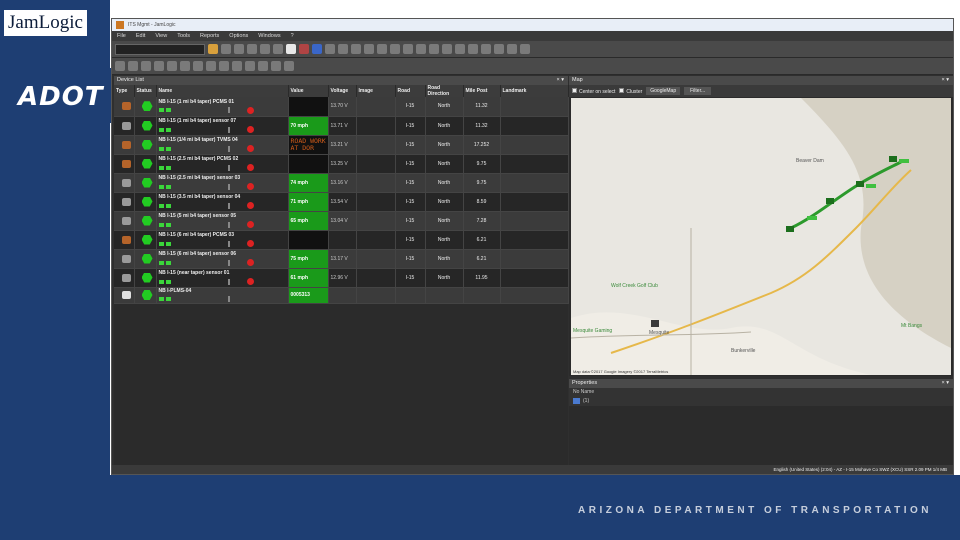 The width and height of the screenshot is (960, 540). Describe the element at coordinates (161, 36) in the screenshot. I see `menu-view: View` at that location.